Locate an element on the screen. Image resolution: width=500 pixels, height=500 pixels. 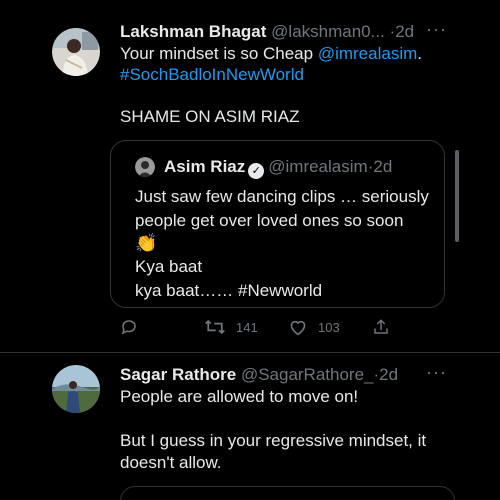
reply-button is located at coordinates (134, 327).